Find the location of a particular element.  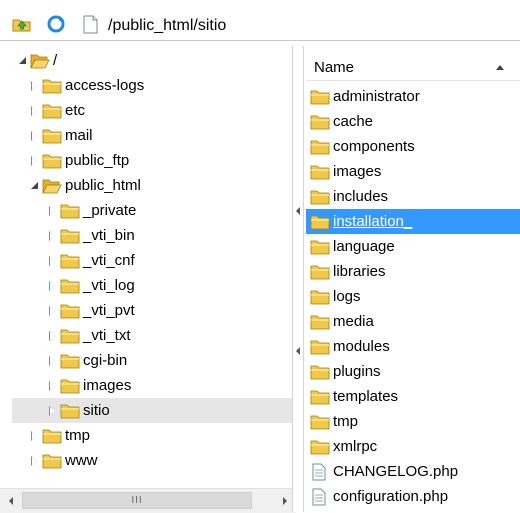

tree-item: public_ftp is located at coordinates (78, 160).